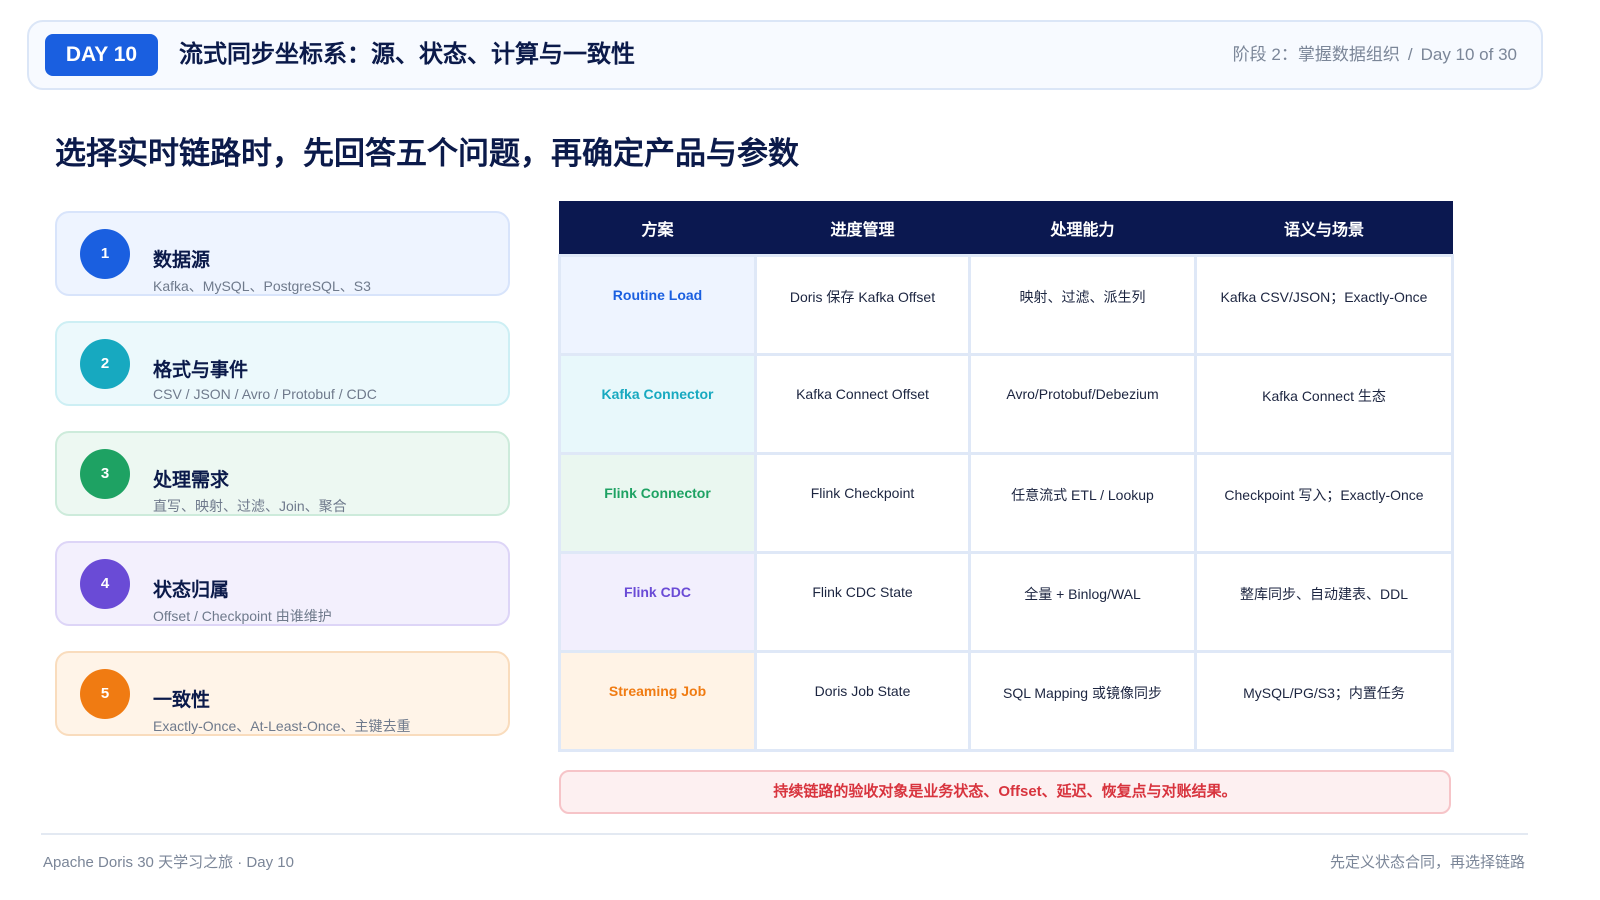 This screenshot has height=900, width=1600. I want to click on table-cell: 映射、过滤、派生列, so click(1082, 305).